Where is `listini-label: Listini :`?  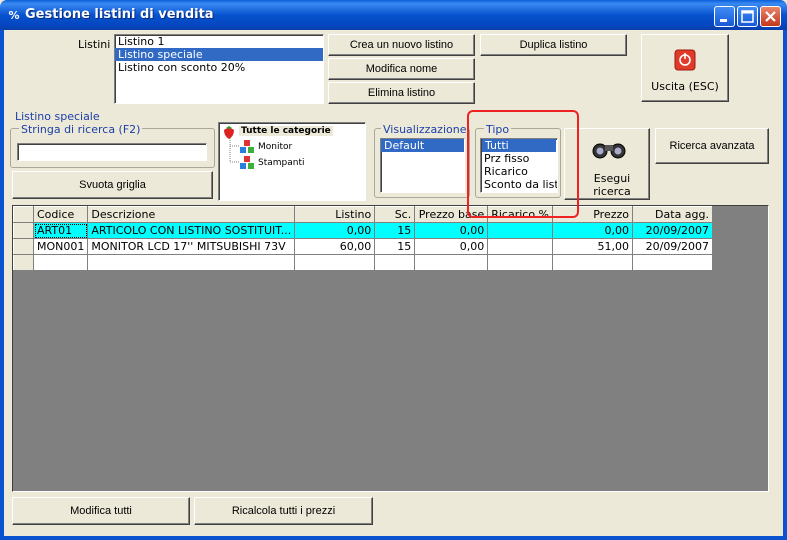
listini-label: Listini : is located at coordinates (98, 44).